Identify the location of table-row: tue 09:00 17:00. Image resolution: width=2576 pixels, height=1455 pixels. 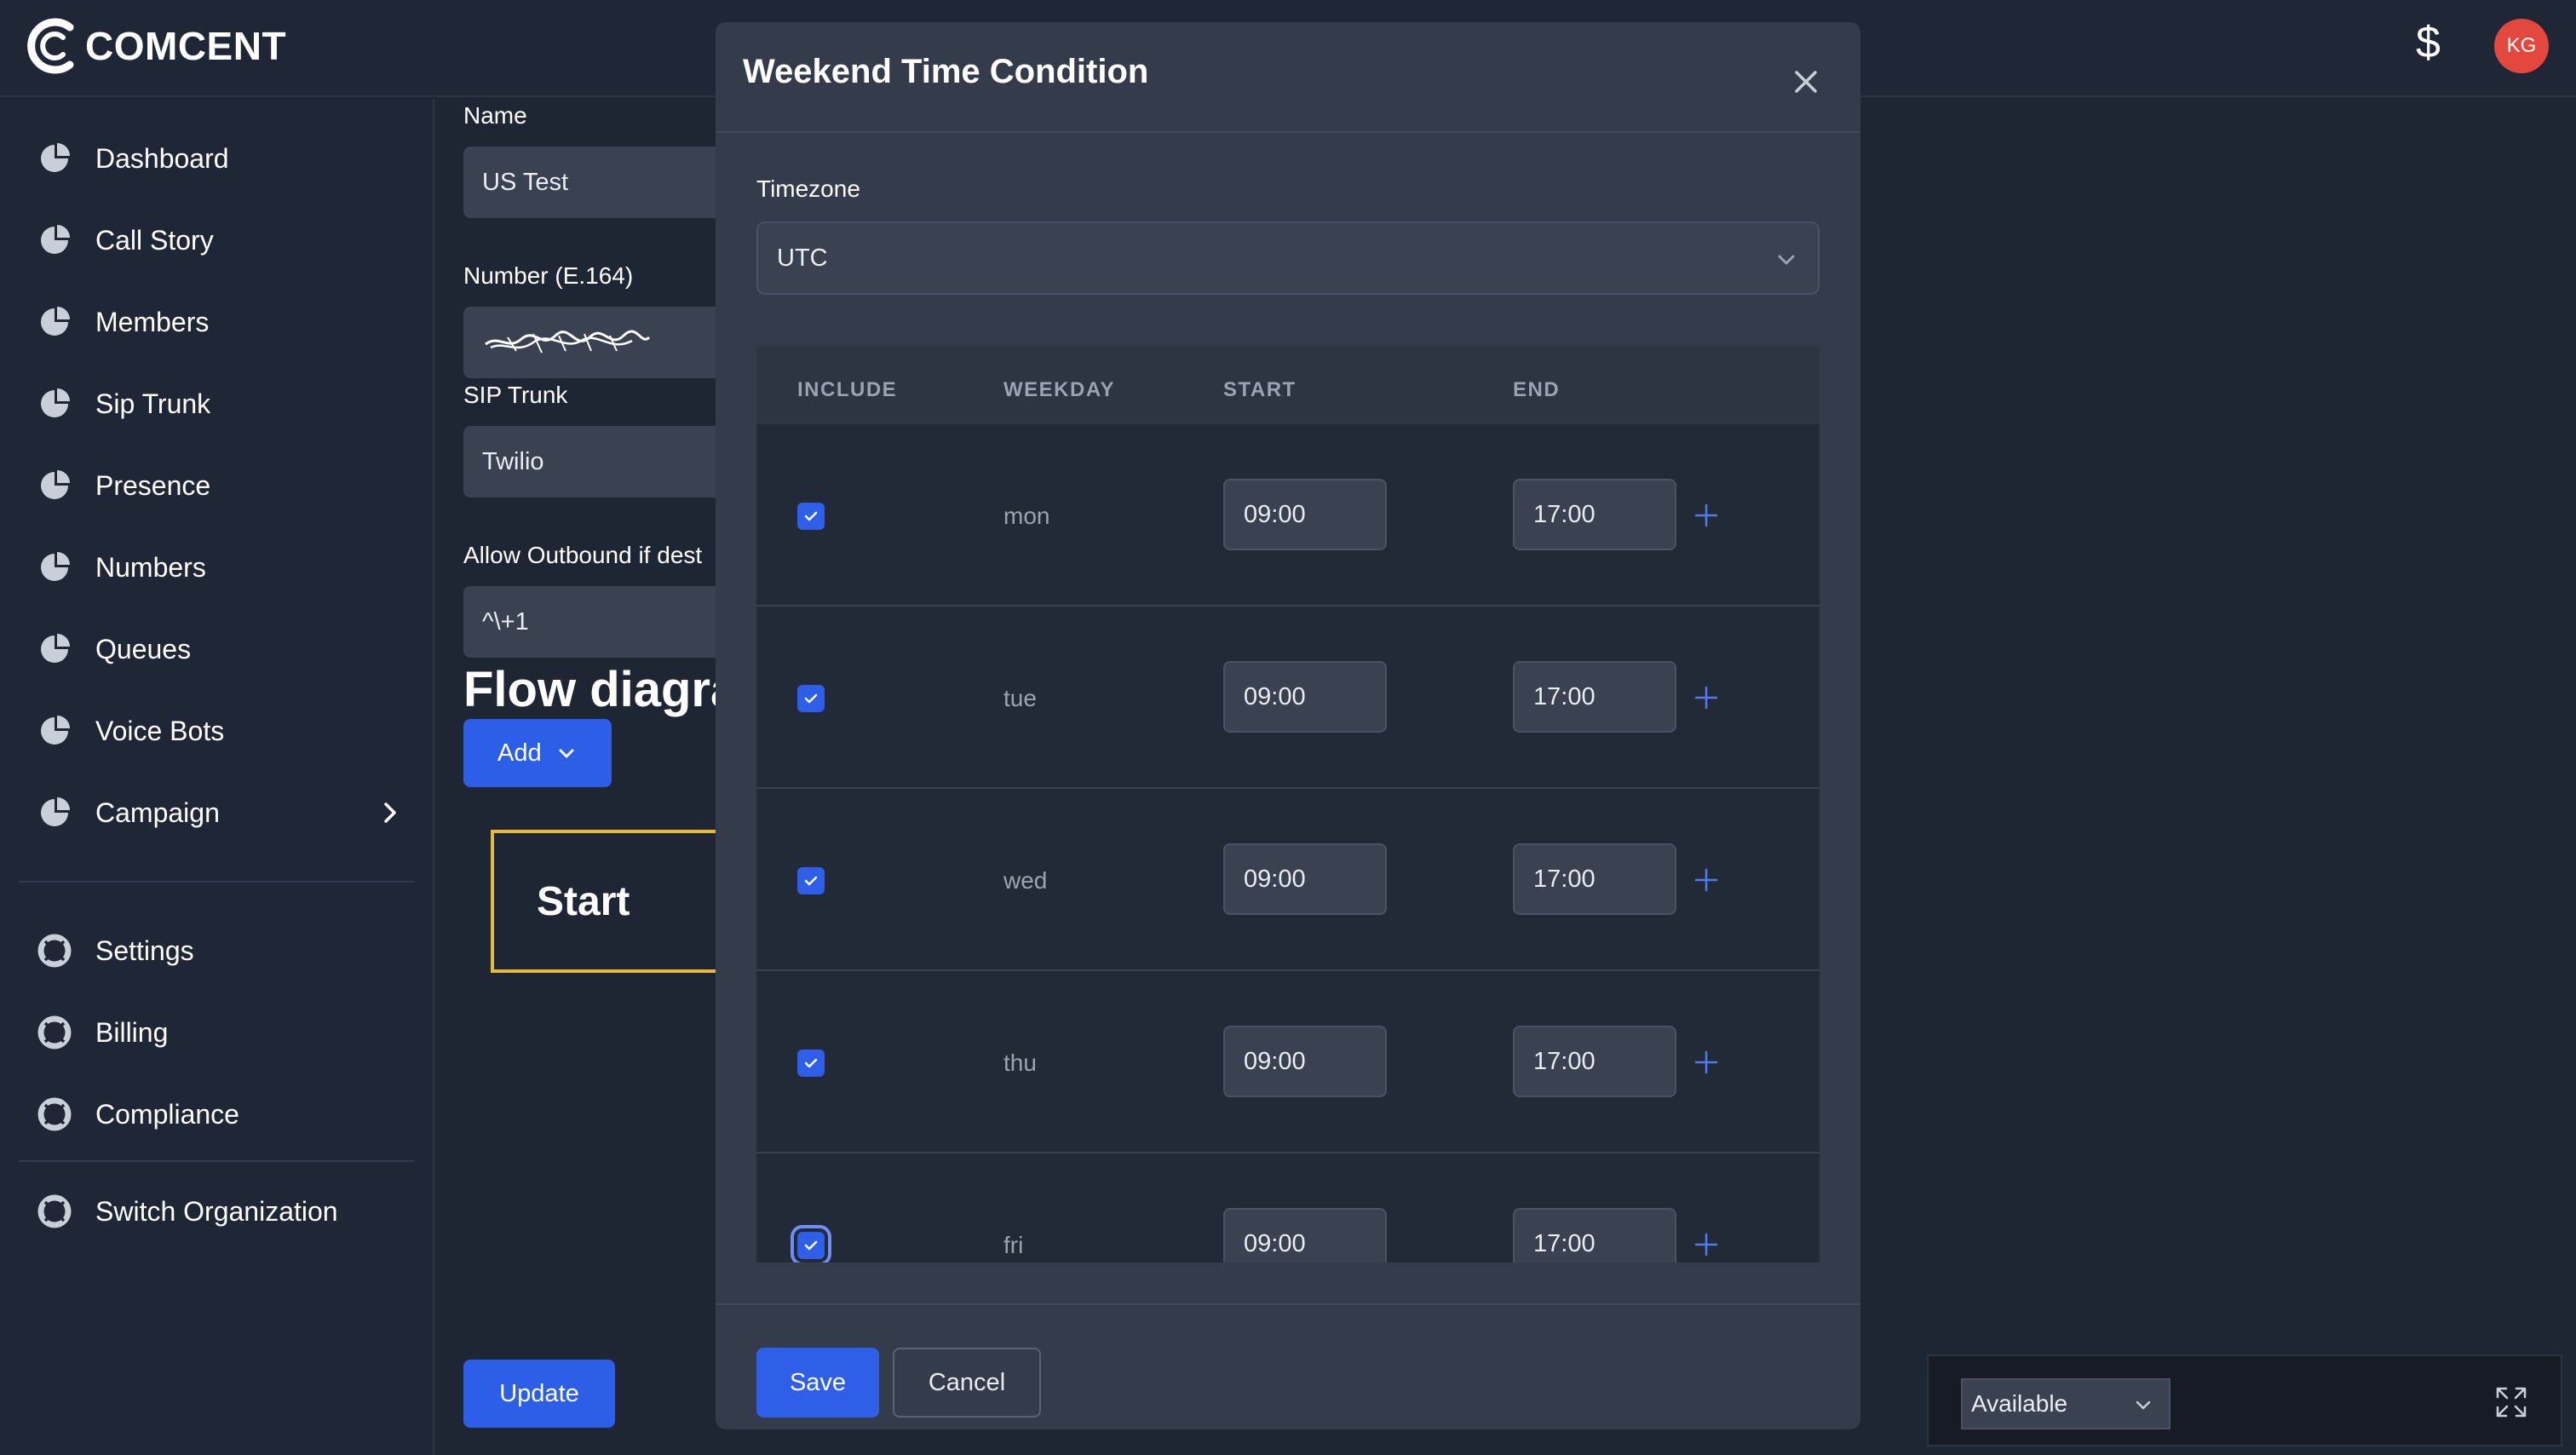
(1288, 698).